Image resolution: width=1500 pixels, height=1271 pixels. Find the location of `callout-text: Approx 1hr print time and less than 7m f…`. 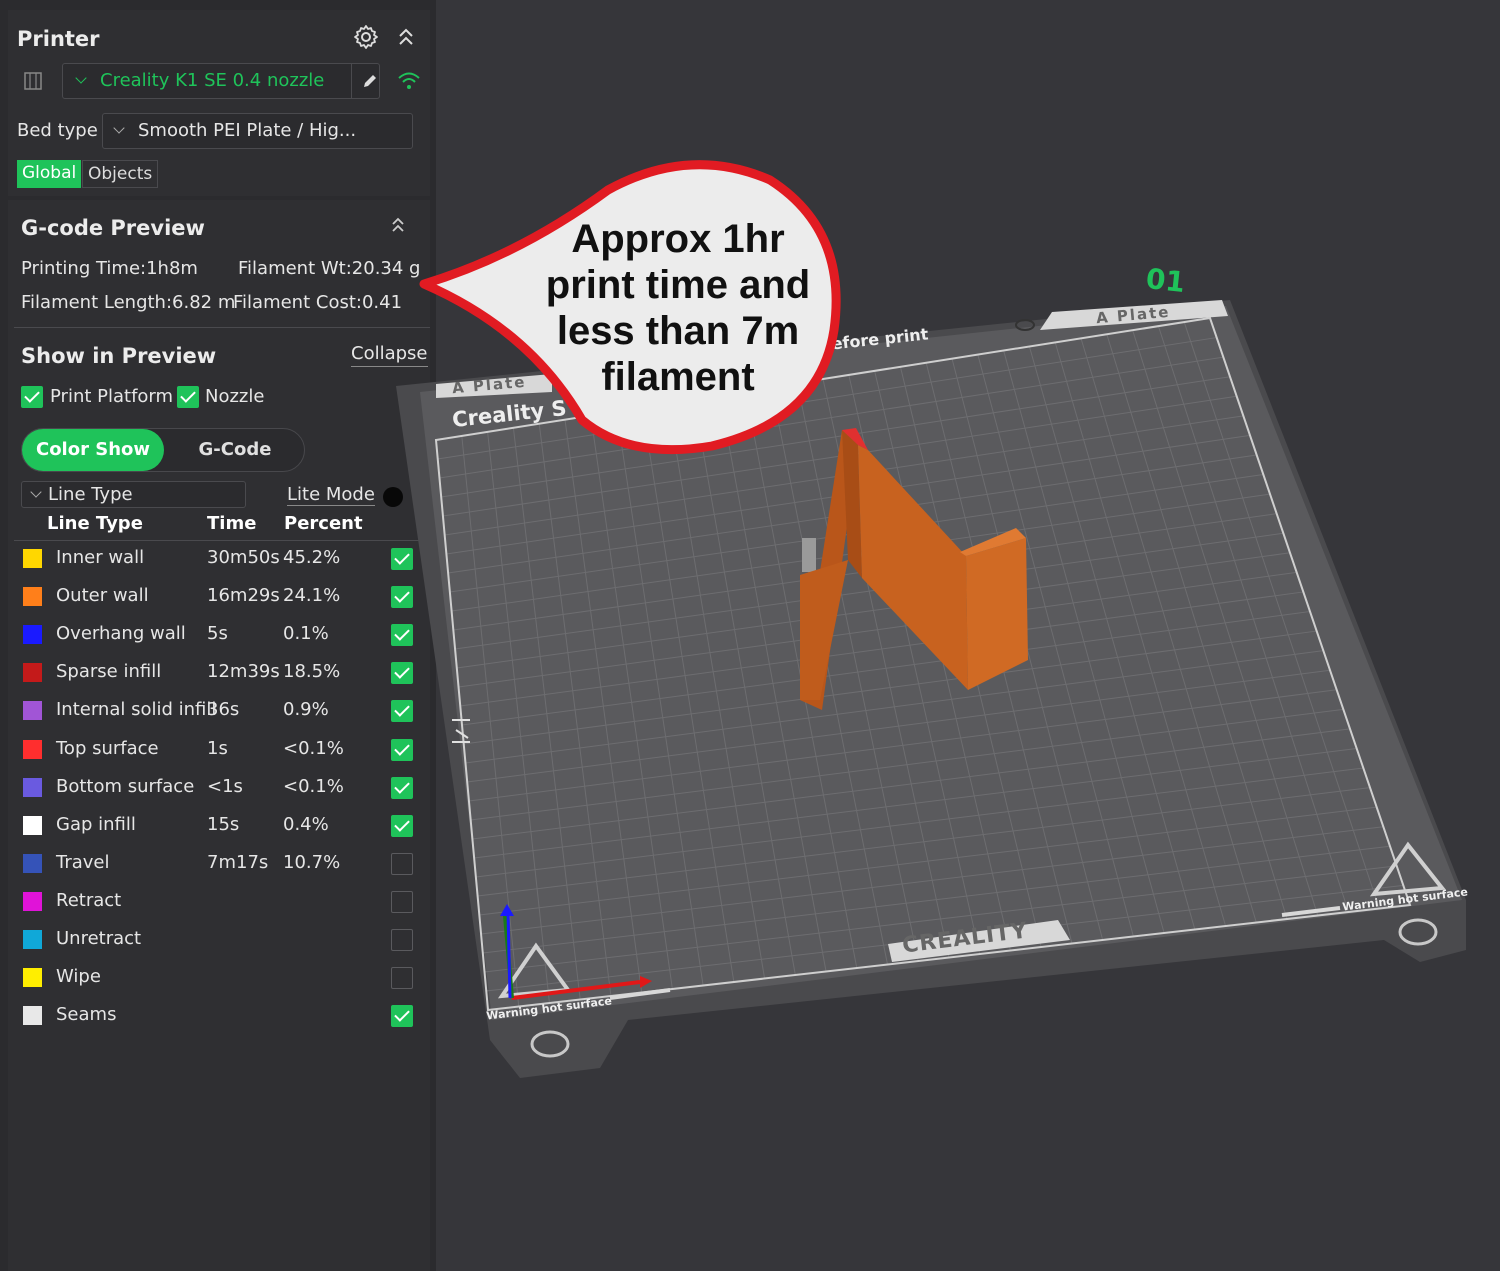

callout-text: Approx 1hr print time and less than 7m f… is located at coordinates (678, 308).